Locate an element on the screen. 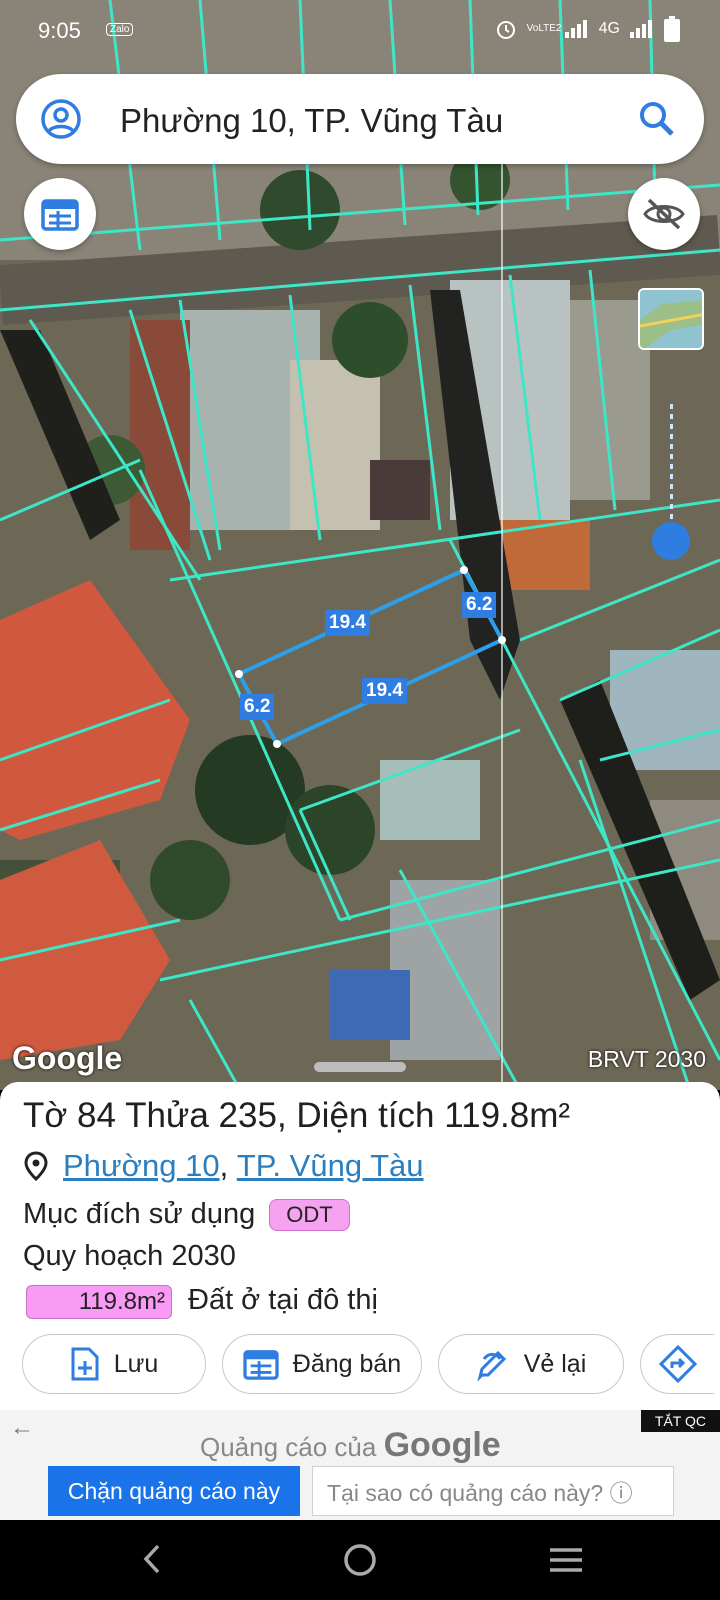  usage-label: Mục đích sử dụng is located at coordinates (139, 1214).